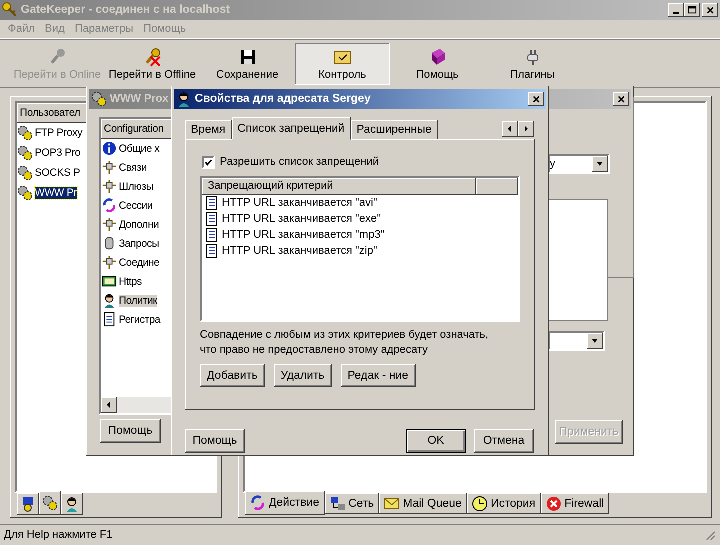 Image resolution: width=720 pixels, height=545 pixels. Describe the element at coordinates (58, 535) in the screenshot. I see `status-text: Для Help нажмите F1` at that location.